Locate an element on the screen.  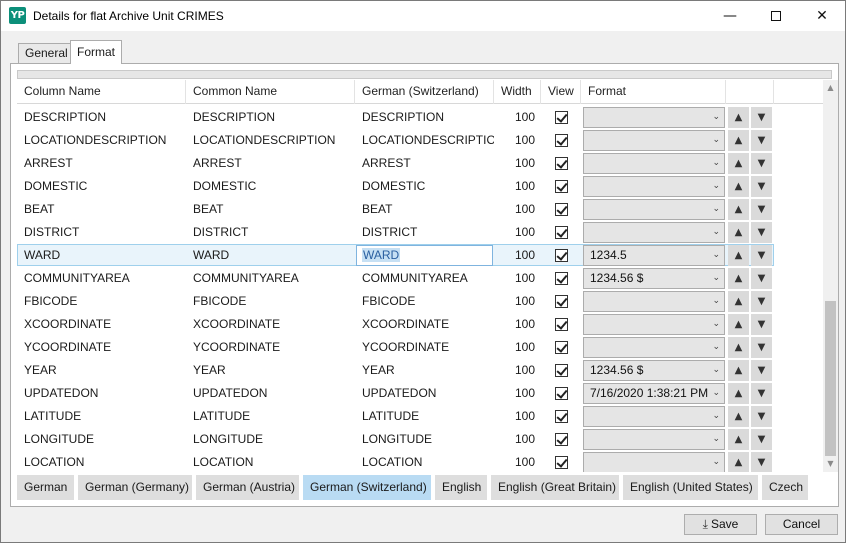
cell-common-name: BEAT is located at coordinates (270, 209).